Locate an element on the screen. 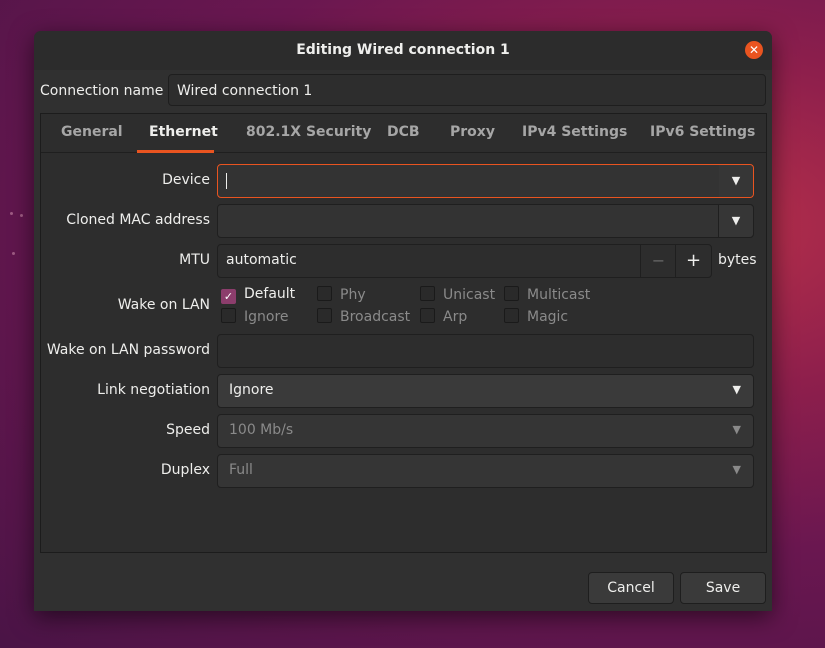 Image resolution: width=825 pixels, height=648 pixels. wol-unicast-checkbox: Unicast is located at coordinates (457, 294).